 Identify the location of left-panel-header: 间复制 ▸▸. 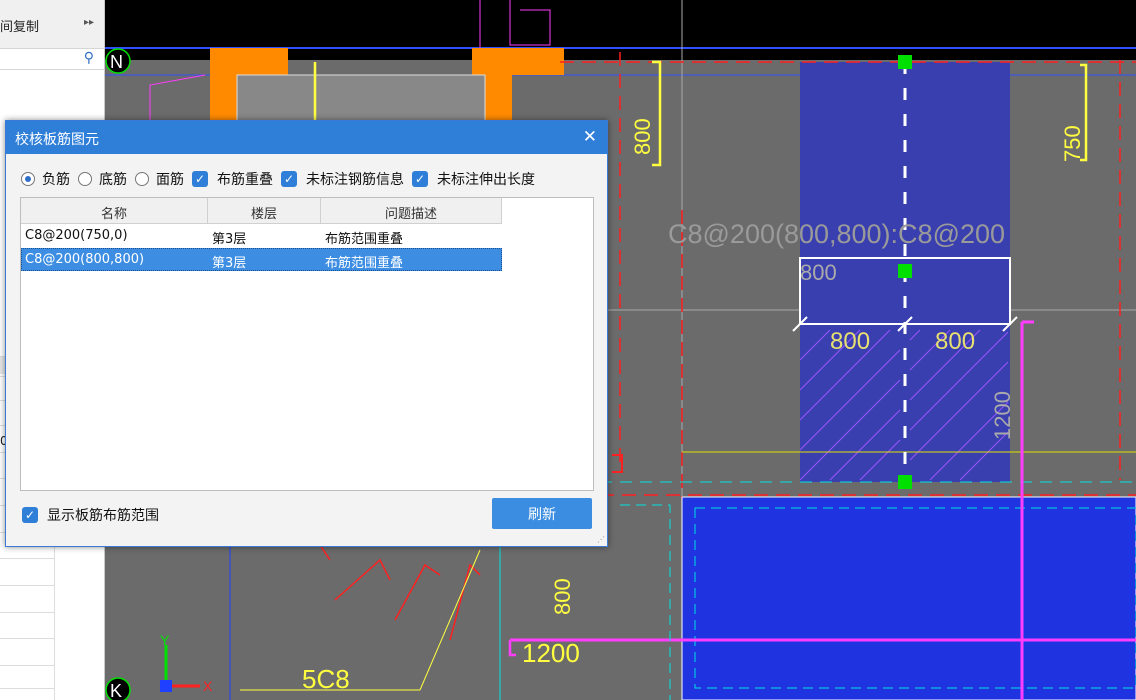
(52, 24).